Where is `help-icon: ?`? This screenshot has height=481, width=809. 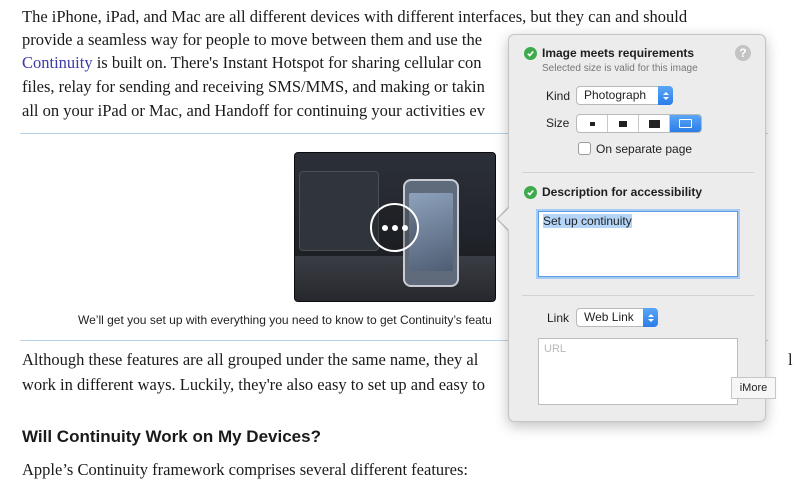 help-icon: ? is located at coordinates (743, 53).